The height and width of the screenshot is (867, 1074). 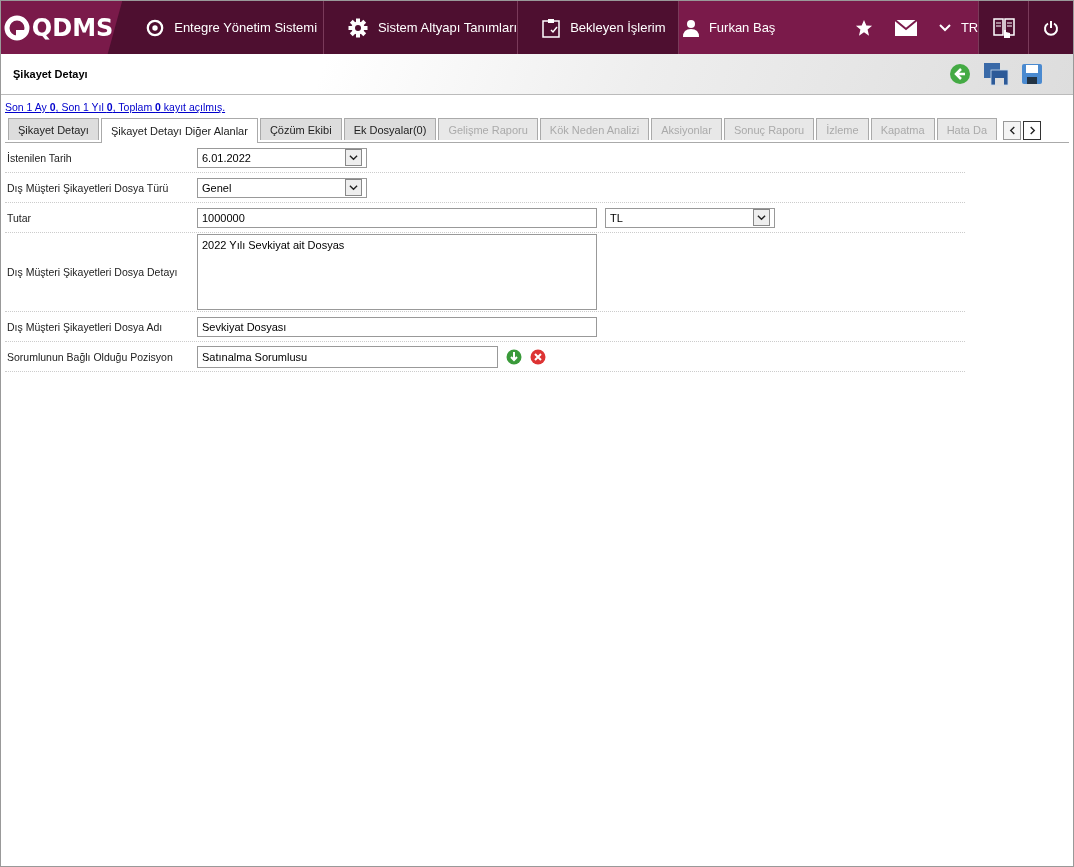 I want to click on scroll-left-button, so click(x=1012, y=130).